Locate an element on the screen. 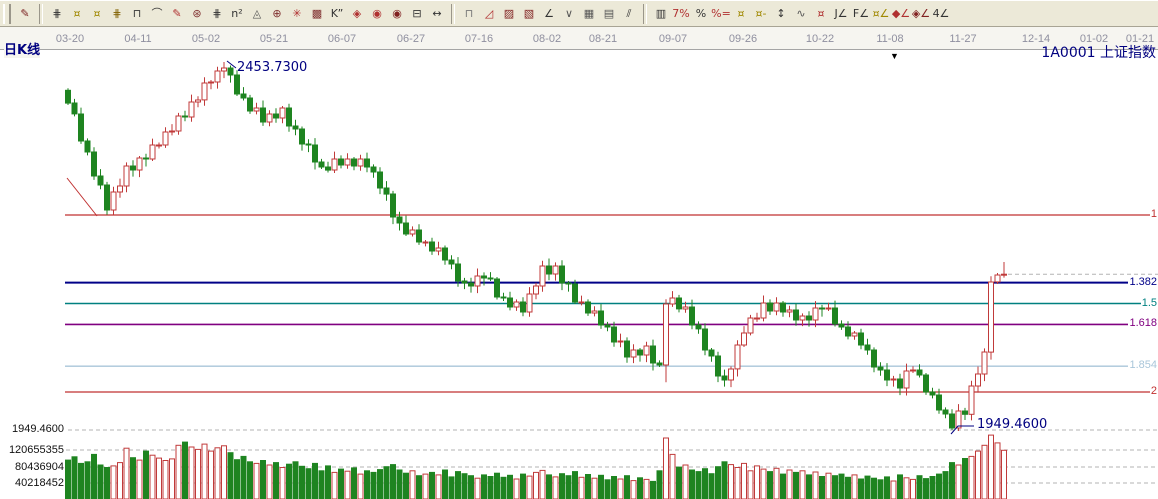 This screenshot has height=499, width=1158. trend-line is located at coordinates (82, 197).